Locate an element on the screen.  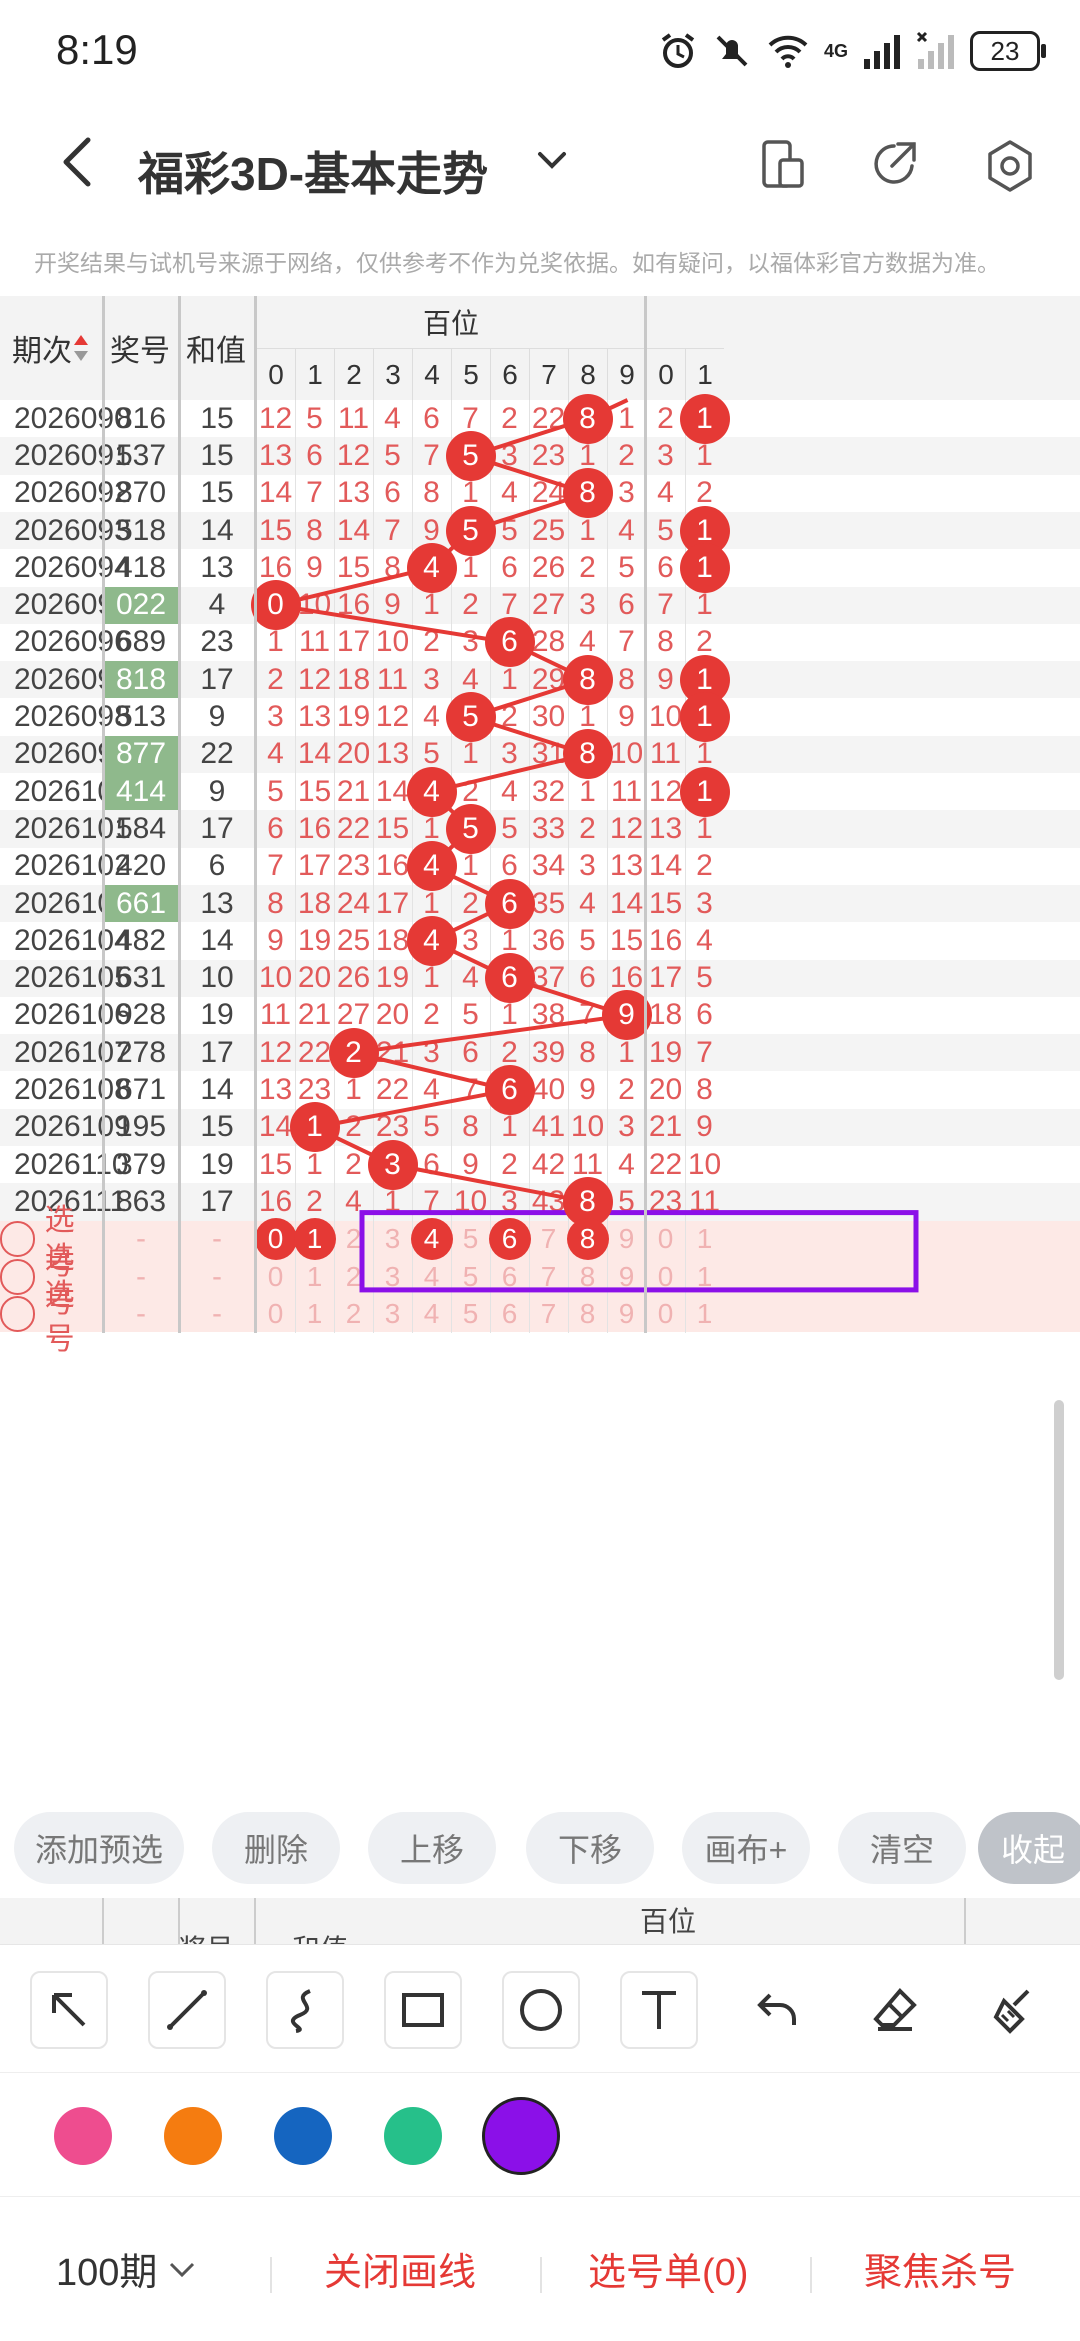
clear-button: 清空 is located at coordinates (902, 1848).